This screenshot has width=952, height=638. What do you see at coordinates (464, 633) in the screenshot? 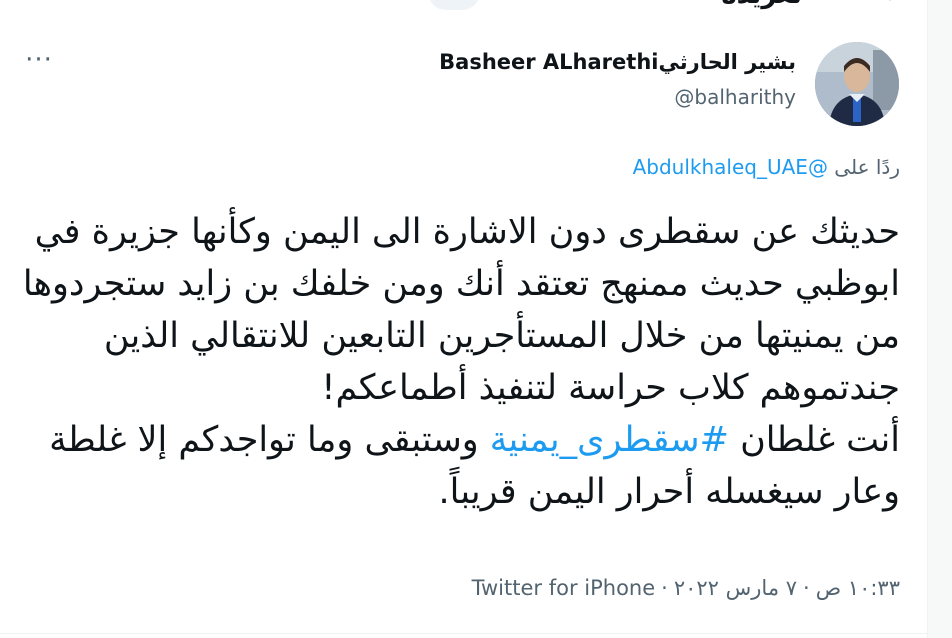
I see `divider` at bounding box center [464, 633].